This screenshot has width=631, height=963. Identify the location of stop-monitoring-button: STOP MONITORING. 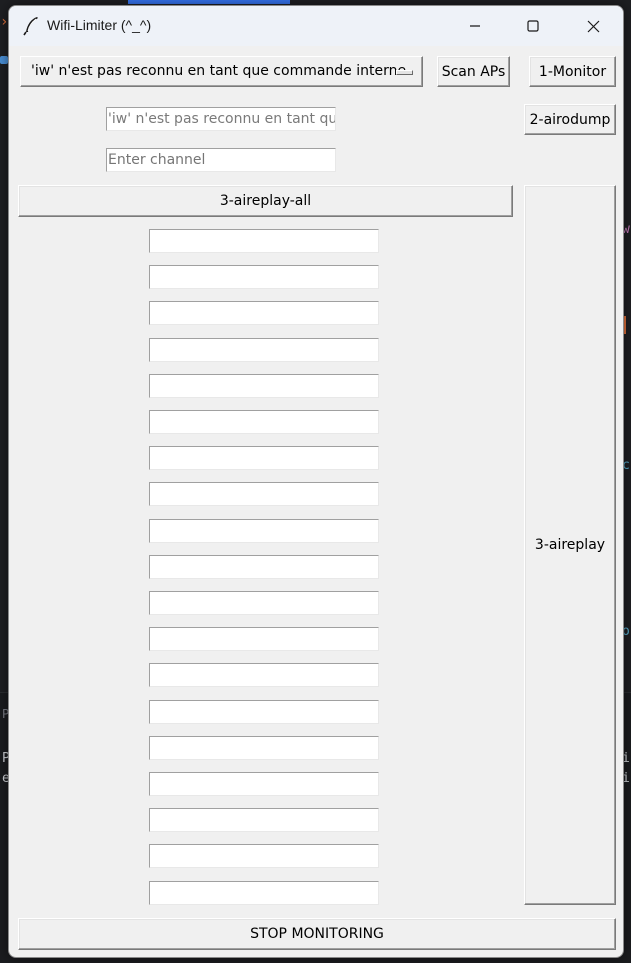
(317, 934).